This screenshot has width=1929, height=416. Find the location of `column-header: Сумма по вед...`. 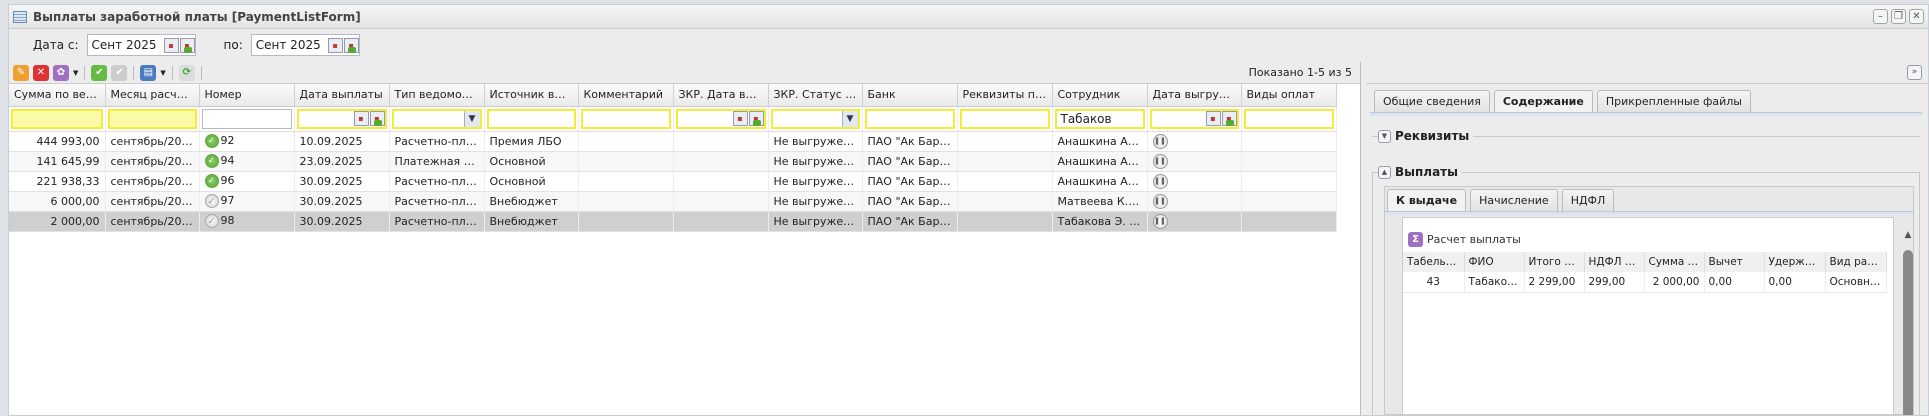

column-header: Сумма по вед... is located at coordinates (57, 95).